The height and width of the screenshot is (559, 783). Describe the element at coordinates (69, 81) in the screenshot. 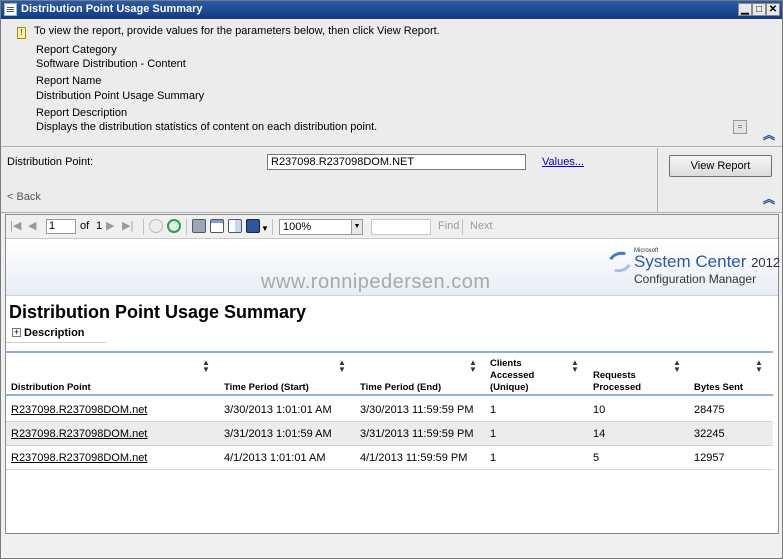

I see `report-name-label: Report Name` at that location.